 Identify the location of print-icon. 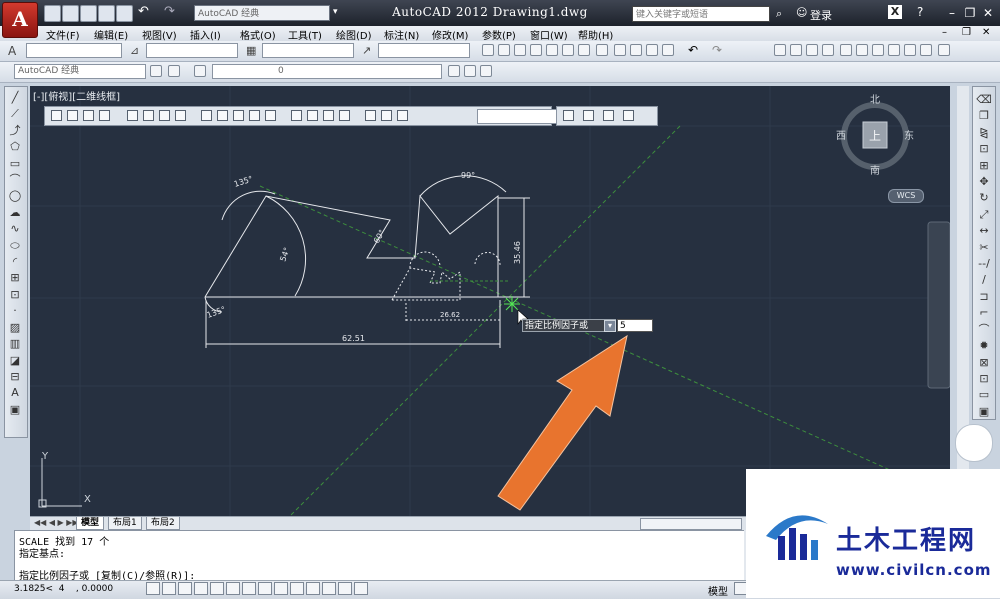
(124, 13).